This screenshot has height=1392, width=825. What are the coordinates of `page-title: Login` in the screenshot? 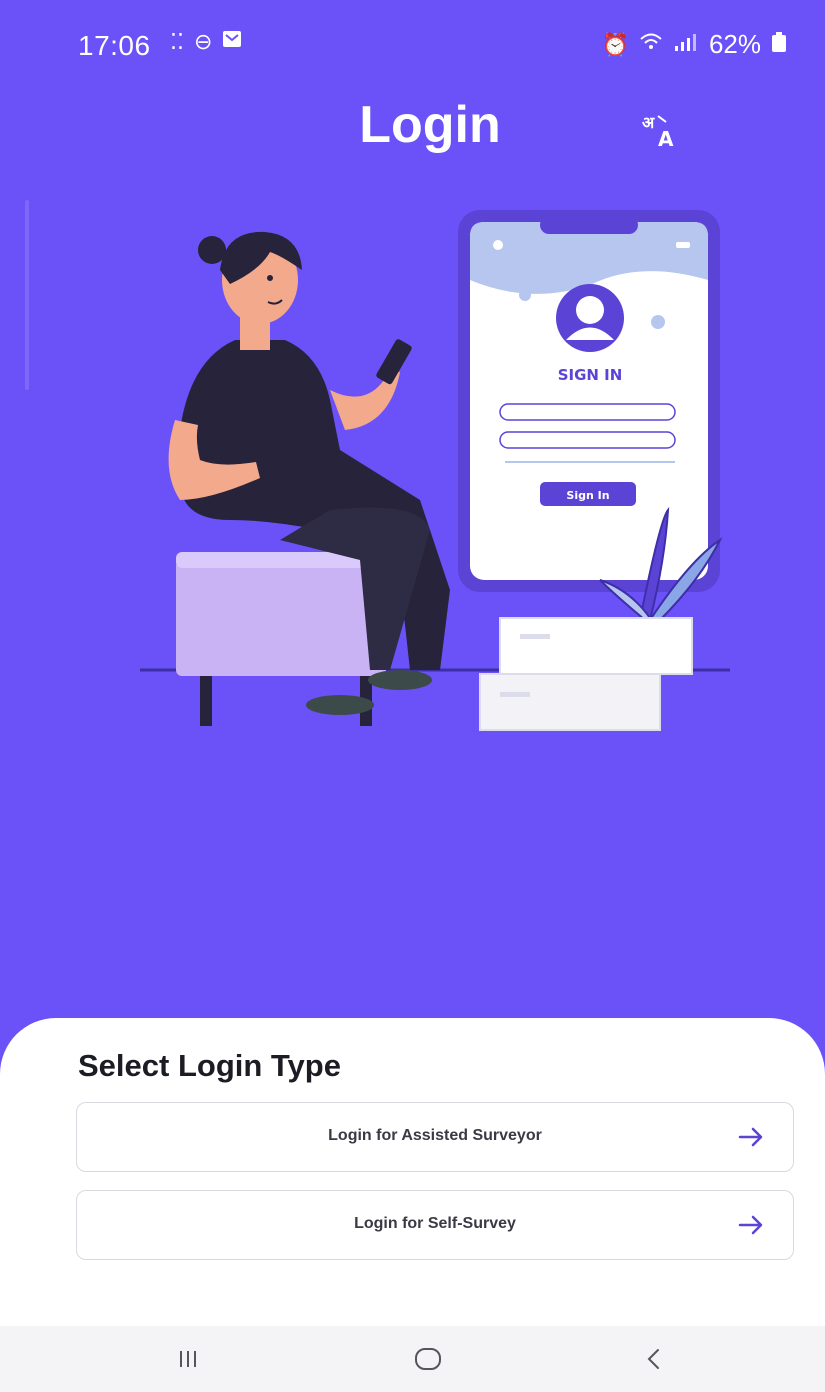 It's located at (430, 125).